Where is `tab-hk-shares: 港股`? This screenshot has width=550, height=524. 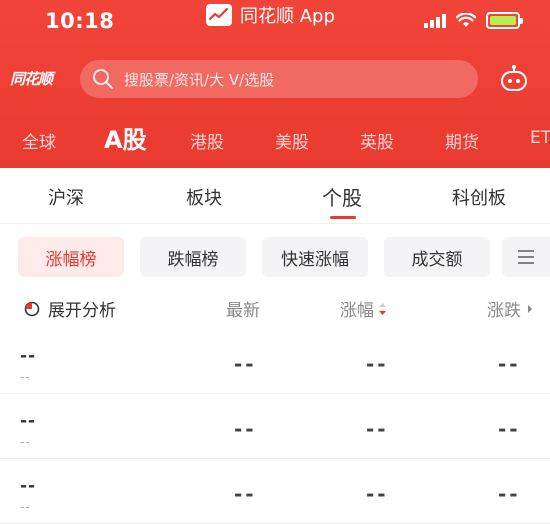 tab-hk-shares: 港股 is located at coordinates (207, 140).